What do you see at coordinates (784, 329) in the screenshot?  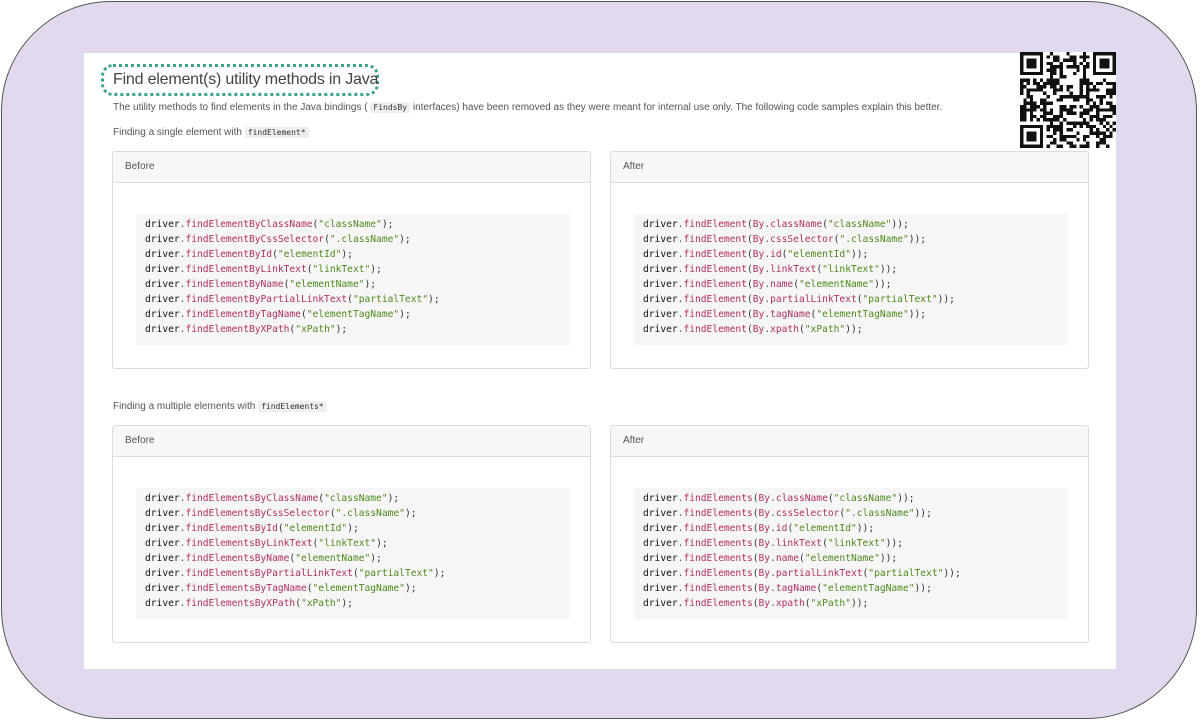 I see `code-by-method: xpath` at bounding box center [784, 329].